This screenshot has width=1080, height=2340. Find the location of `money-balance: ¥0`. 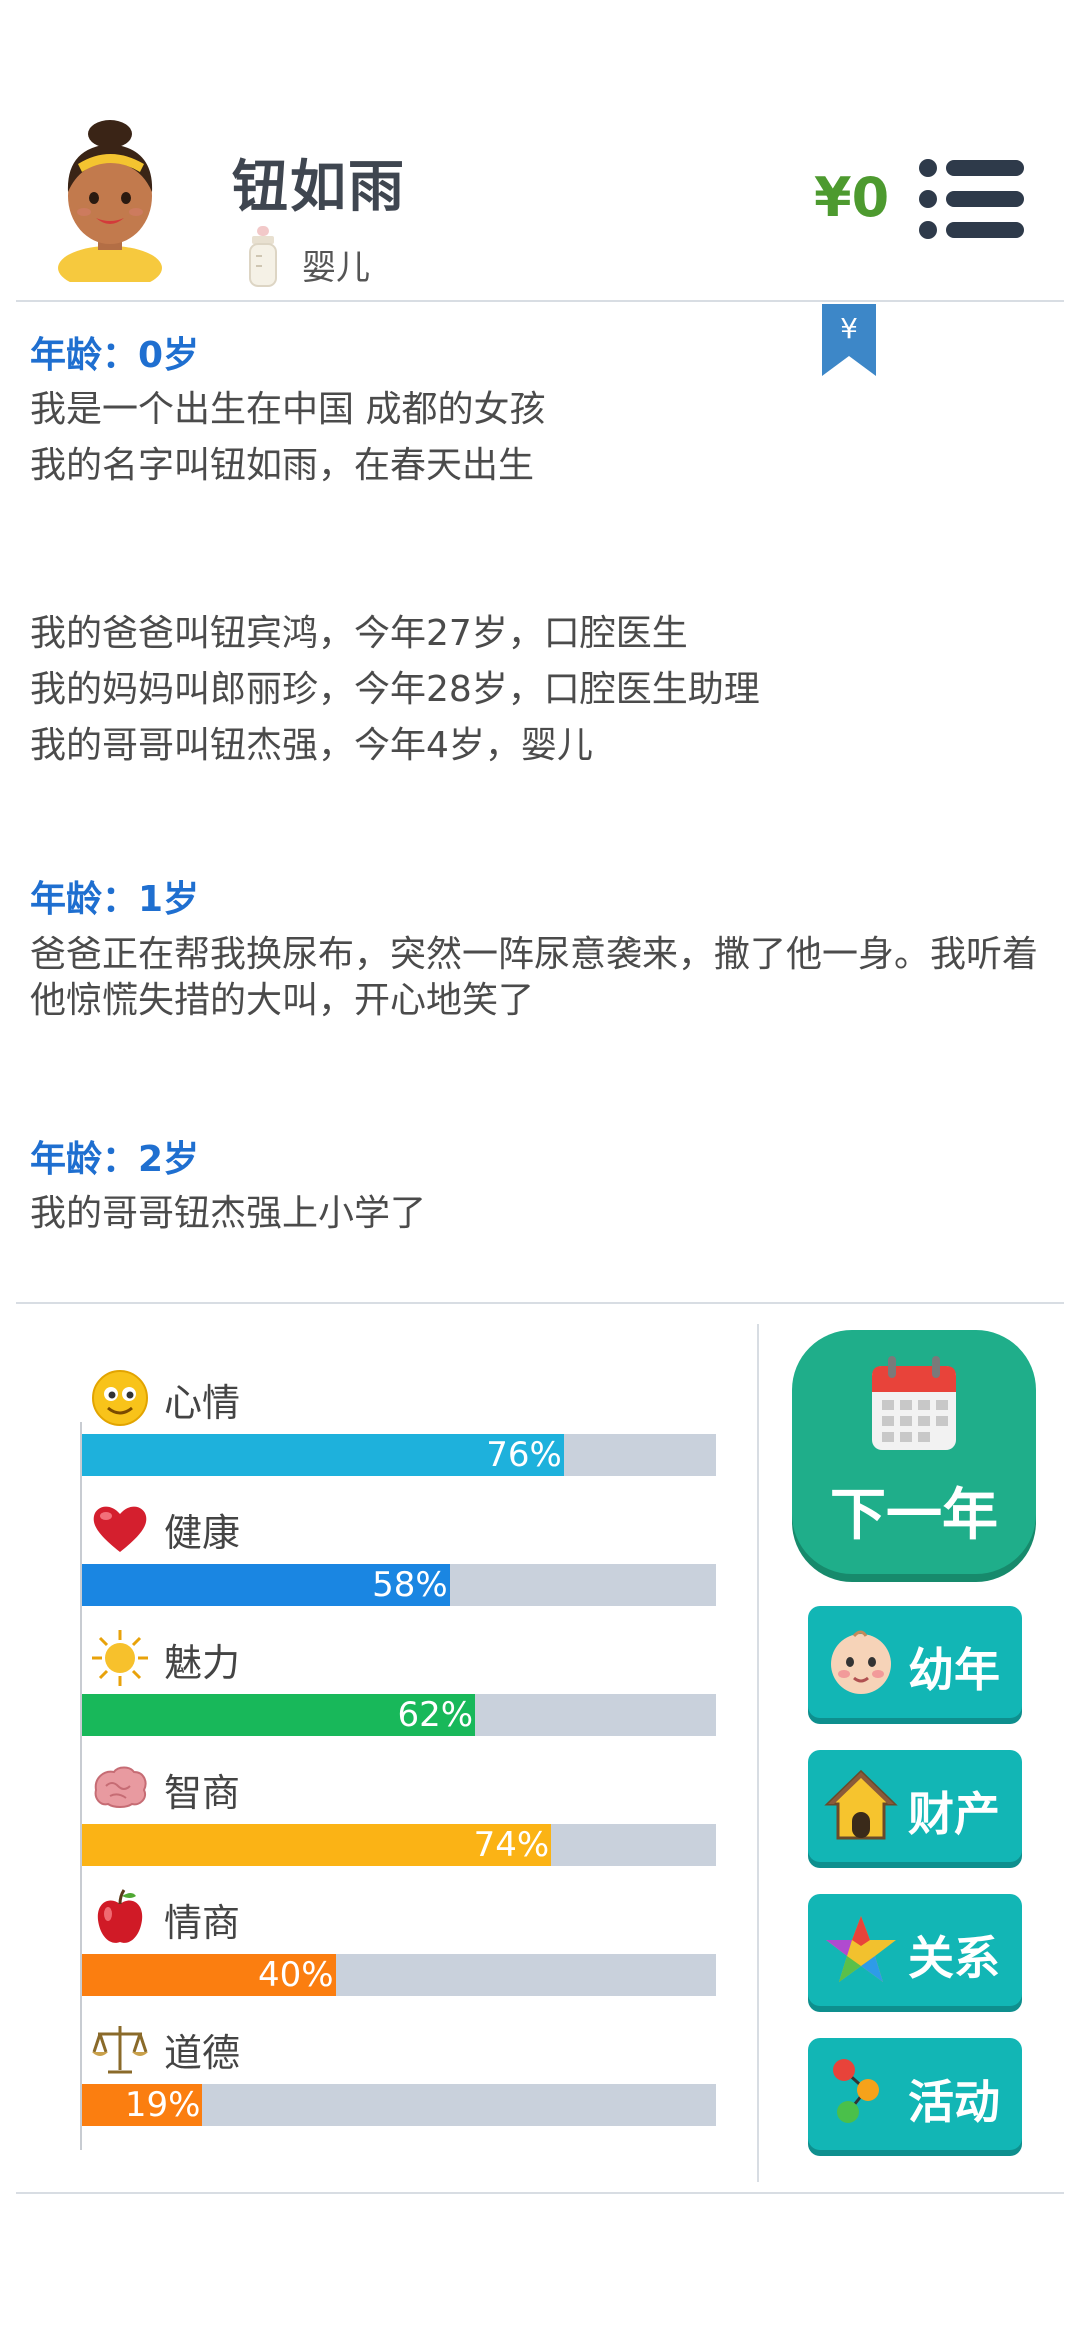

money-balance: ¥0 is located at coordinates (852, 197).